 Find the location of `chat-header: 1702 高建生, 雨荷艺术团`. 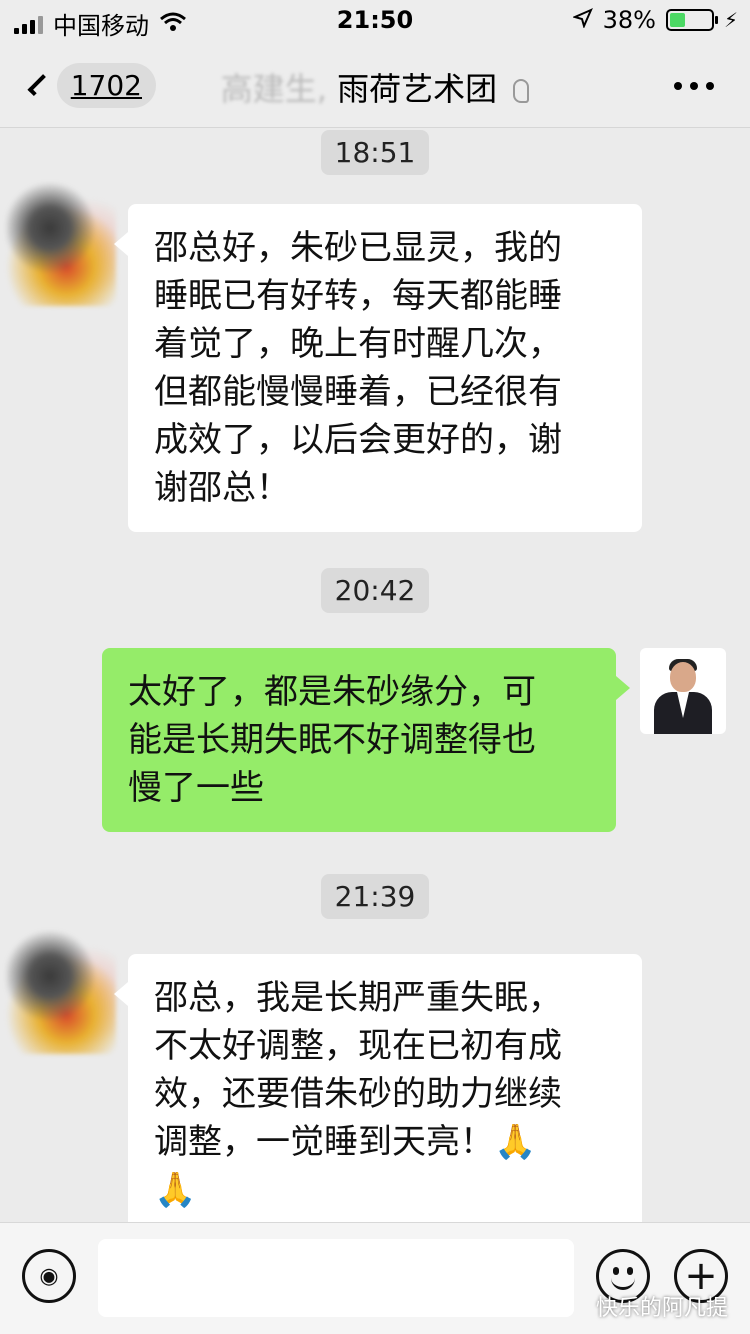

chat-header: 1702 高建生, 雨荷艺术团 is located at coordinates (375, 84).